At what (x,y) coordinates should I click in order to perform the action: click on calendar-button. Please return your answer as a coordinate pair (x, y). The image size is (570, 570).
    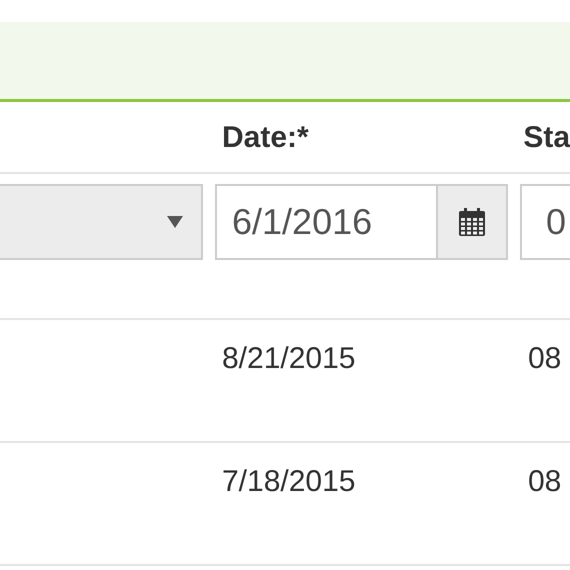
    Looking at the image, I should click on (471, 222).